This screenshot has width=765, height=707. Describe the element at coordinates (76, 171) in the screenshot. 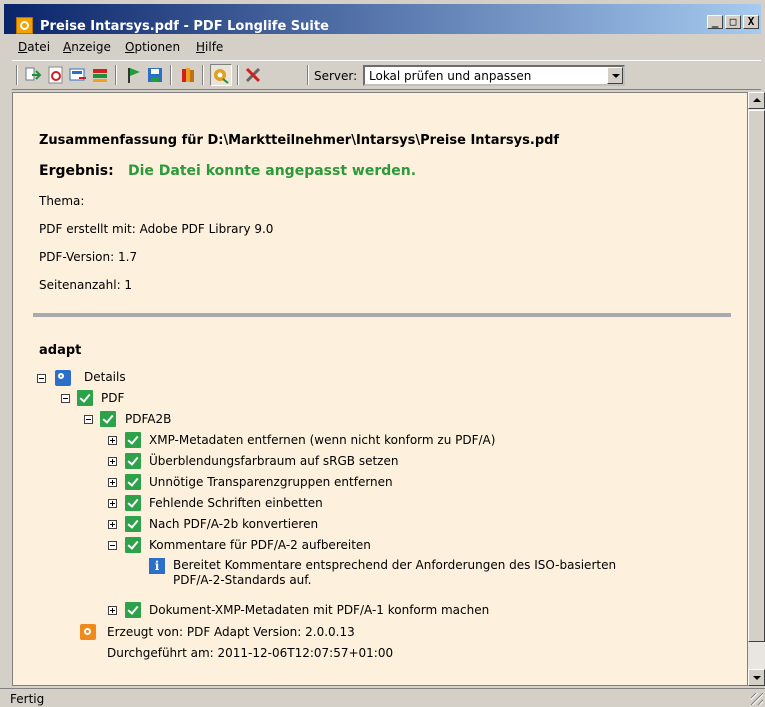

I see `result-label: Ergebnis:` at that location.